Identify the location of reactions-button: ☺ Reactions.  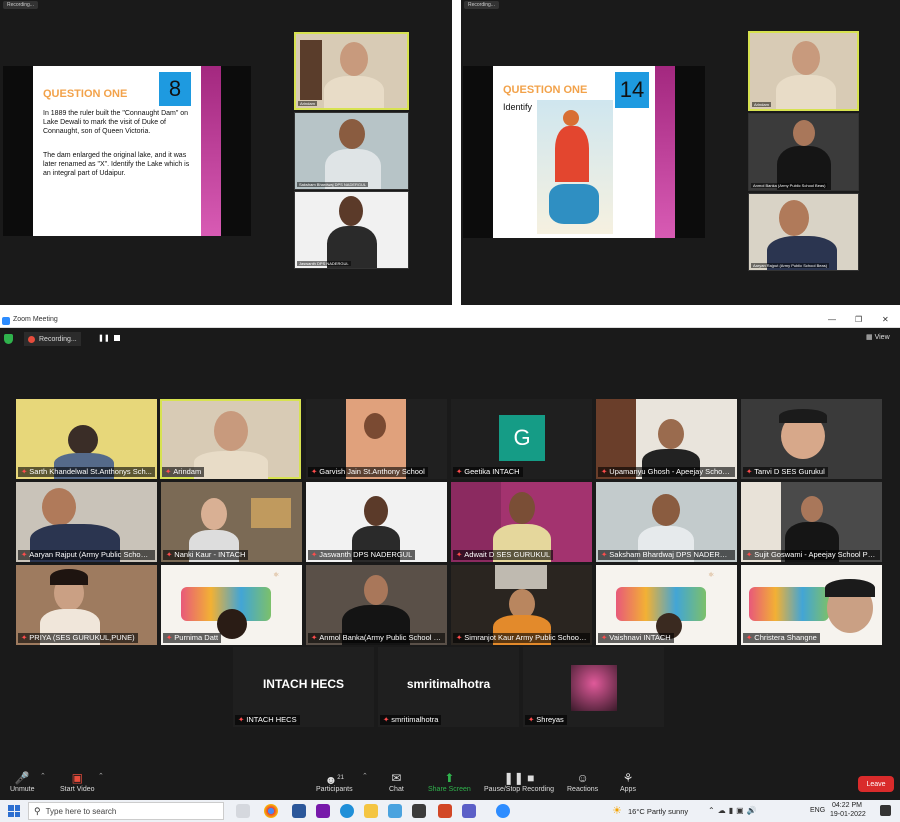
(582, 781).